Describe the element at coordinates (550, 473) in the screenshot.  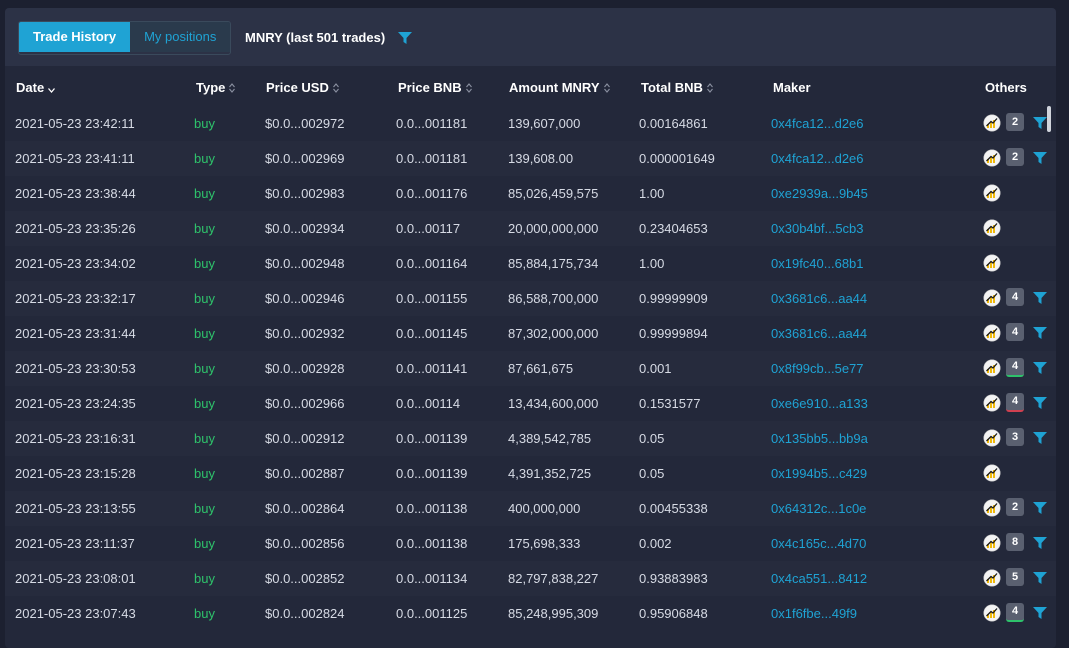
I see `cell-amount: 4,391,352,725` at that location.